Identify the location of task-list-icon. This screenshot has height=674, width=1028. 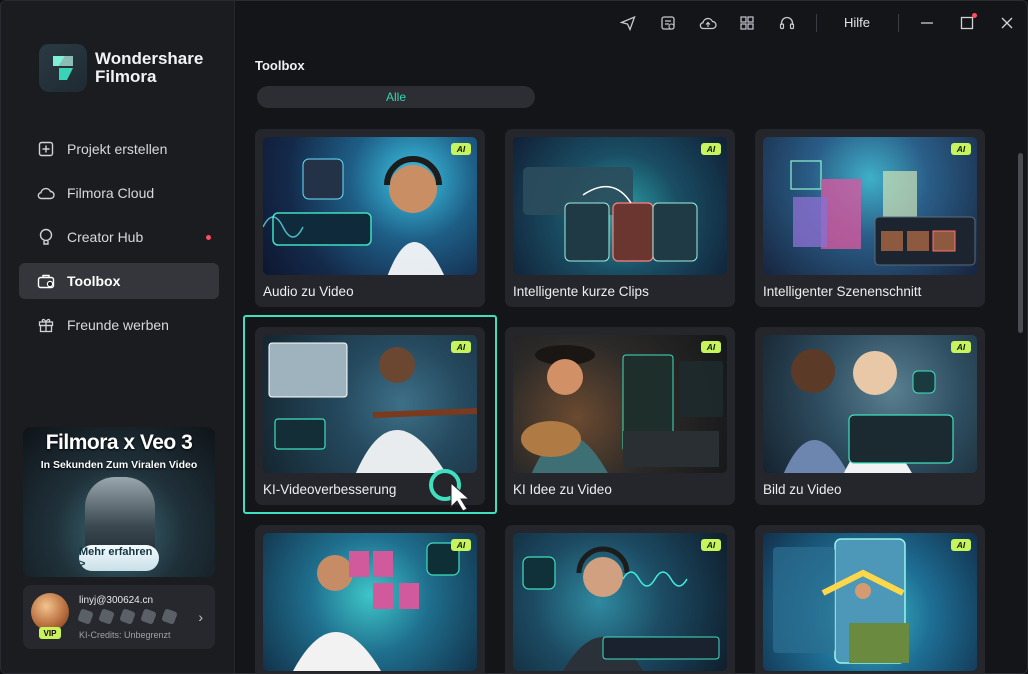
(668, 23).